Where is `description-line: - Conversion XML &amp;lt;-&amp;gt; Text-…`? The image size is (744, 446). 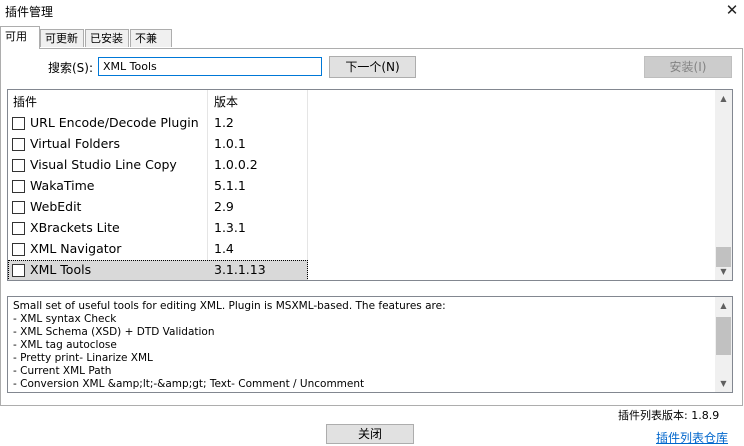
description-line: - Conversion XML &amp;lt;-&amp;gt; Text-… is located at coordinates (189, 384).